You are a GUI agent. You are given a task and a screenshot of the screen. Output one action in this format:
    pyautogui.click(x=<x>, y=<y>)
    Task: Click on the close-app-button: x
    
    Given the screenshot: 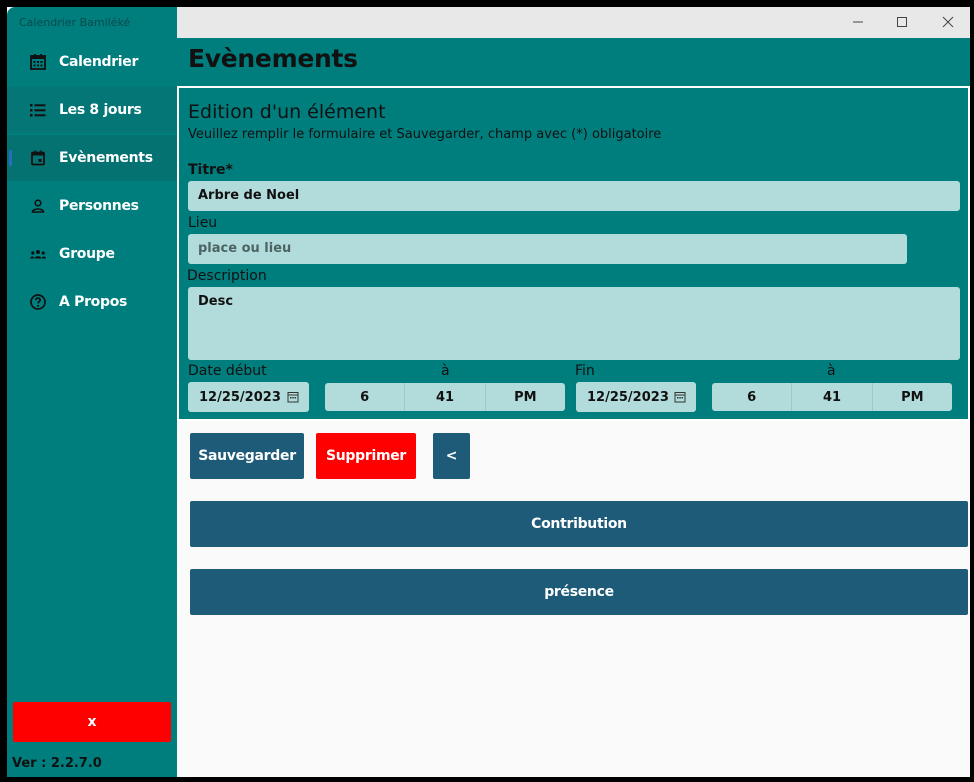 What is the action you would take?
    pyautogui.click(x=92, y=722)
    